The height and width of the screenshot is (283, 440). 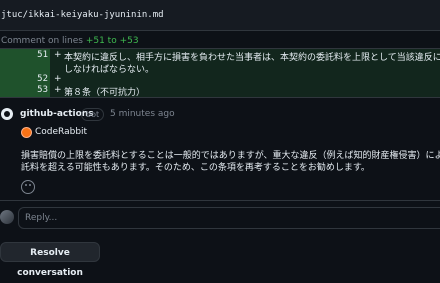 What do you see at coordinates (28, 79) in the screenshot?
I see `line-number: 52` at bounding box center [28, 79].